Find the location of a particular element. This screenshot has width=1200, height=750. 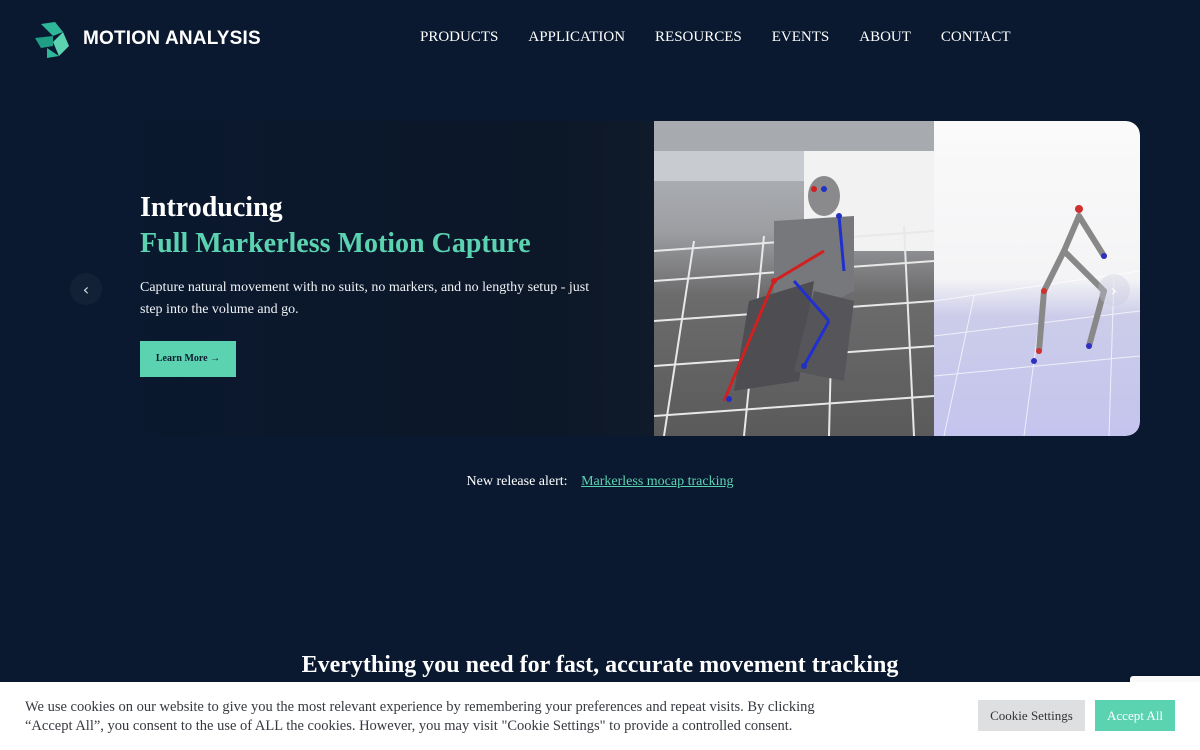

nav-products: PRODUCTS is located at coordinates (459, 37).